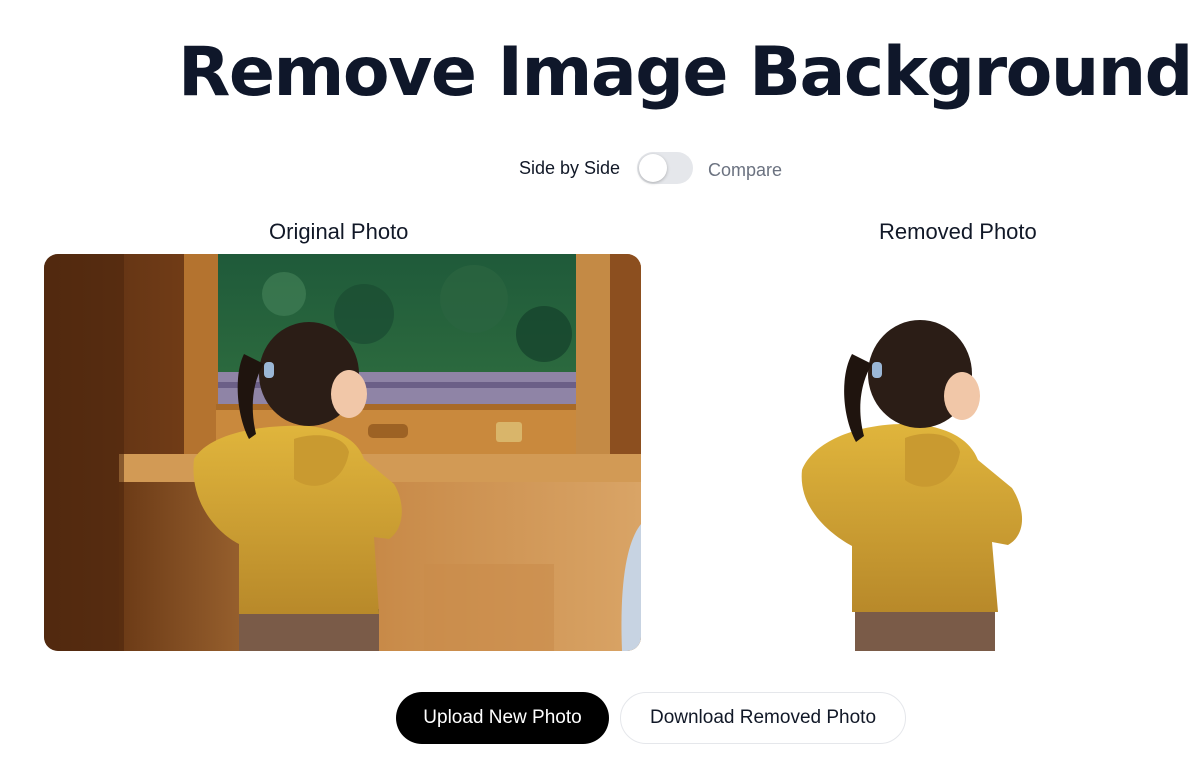  I want to click on download-removed-photo-button: Download Removed Photo, so click(763, 718).